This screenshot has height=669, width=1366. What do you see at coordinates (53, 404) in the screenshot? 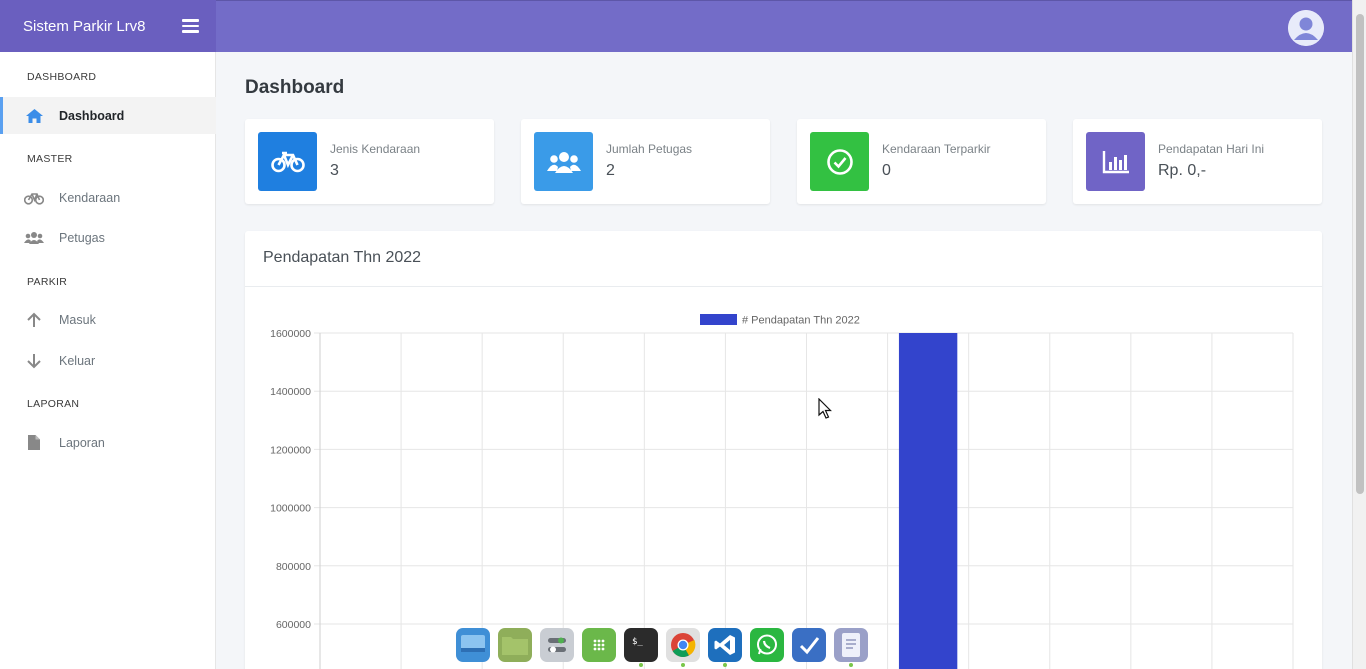
I see `sidebar-section-laporan: LAPORAN` at bounding box center [53, 404].